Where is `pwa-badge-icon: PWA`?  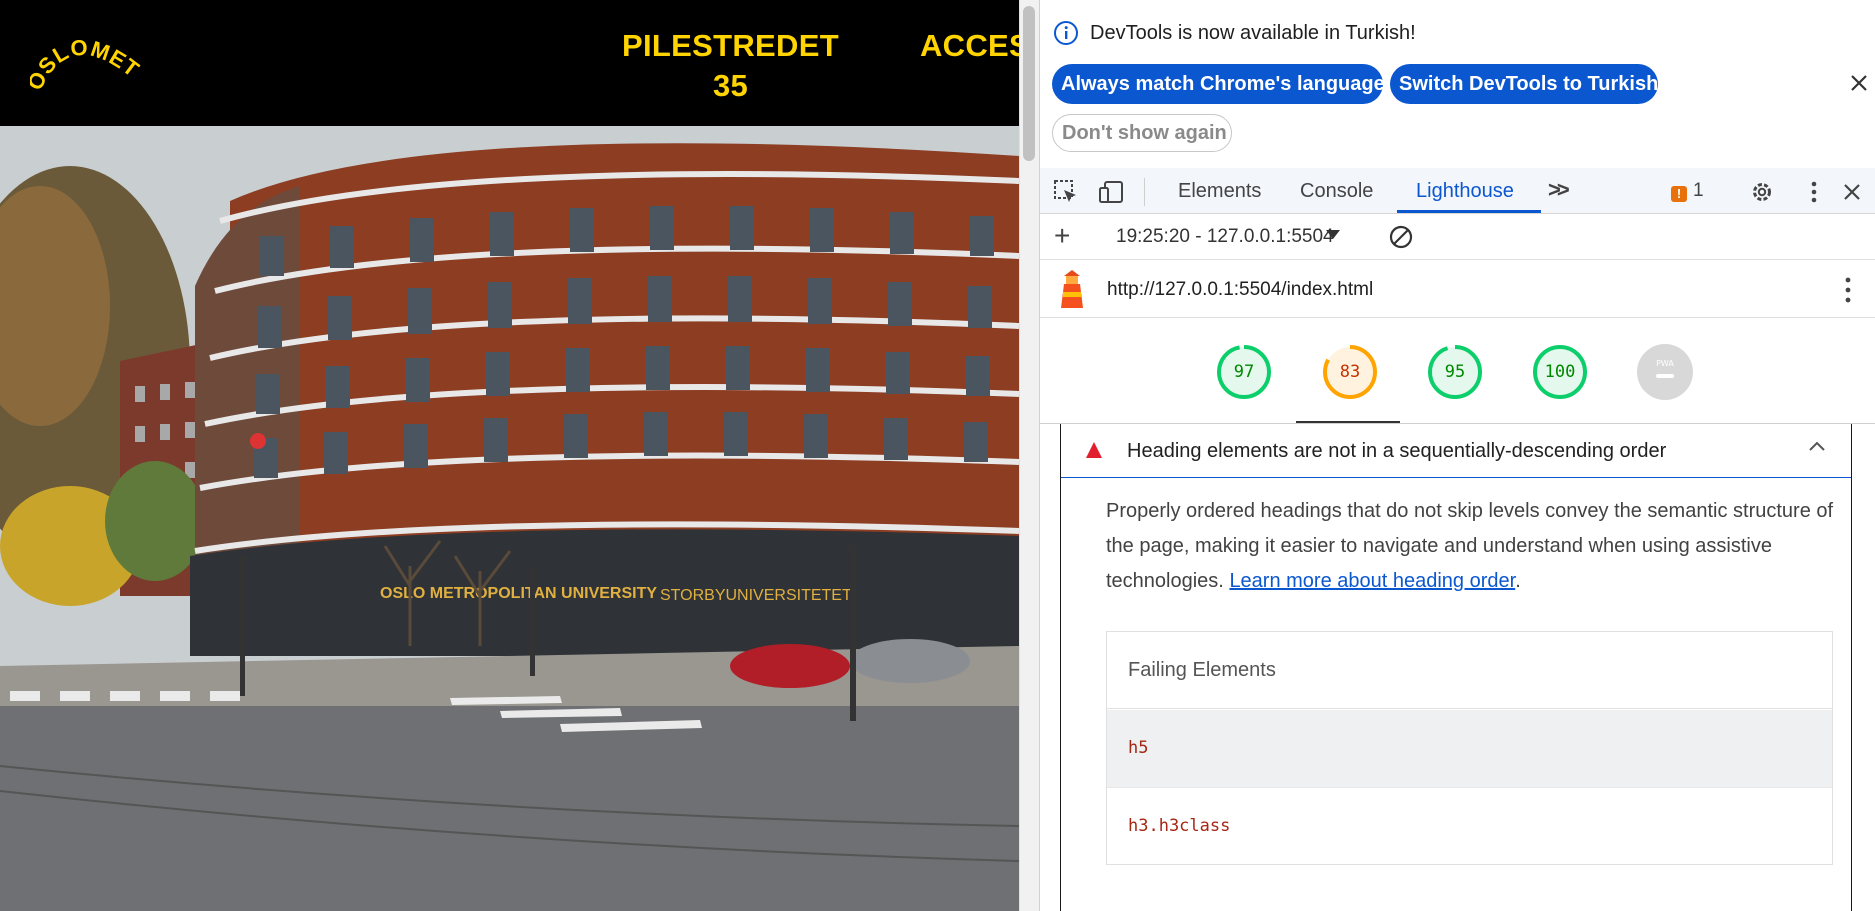 pwa-badge-icon: PWA is located at coordinates (1665, 372).